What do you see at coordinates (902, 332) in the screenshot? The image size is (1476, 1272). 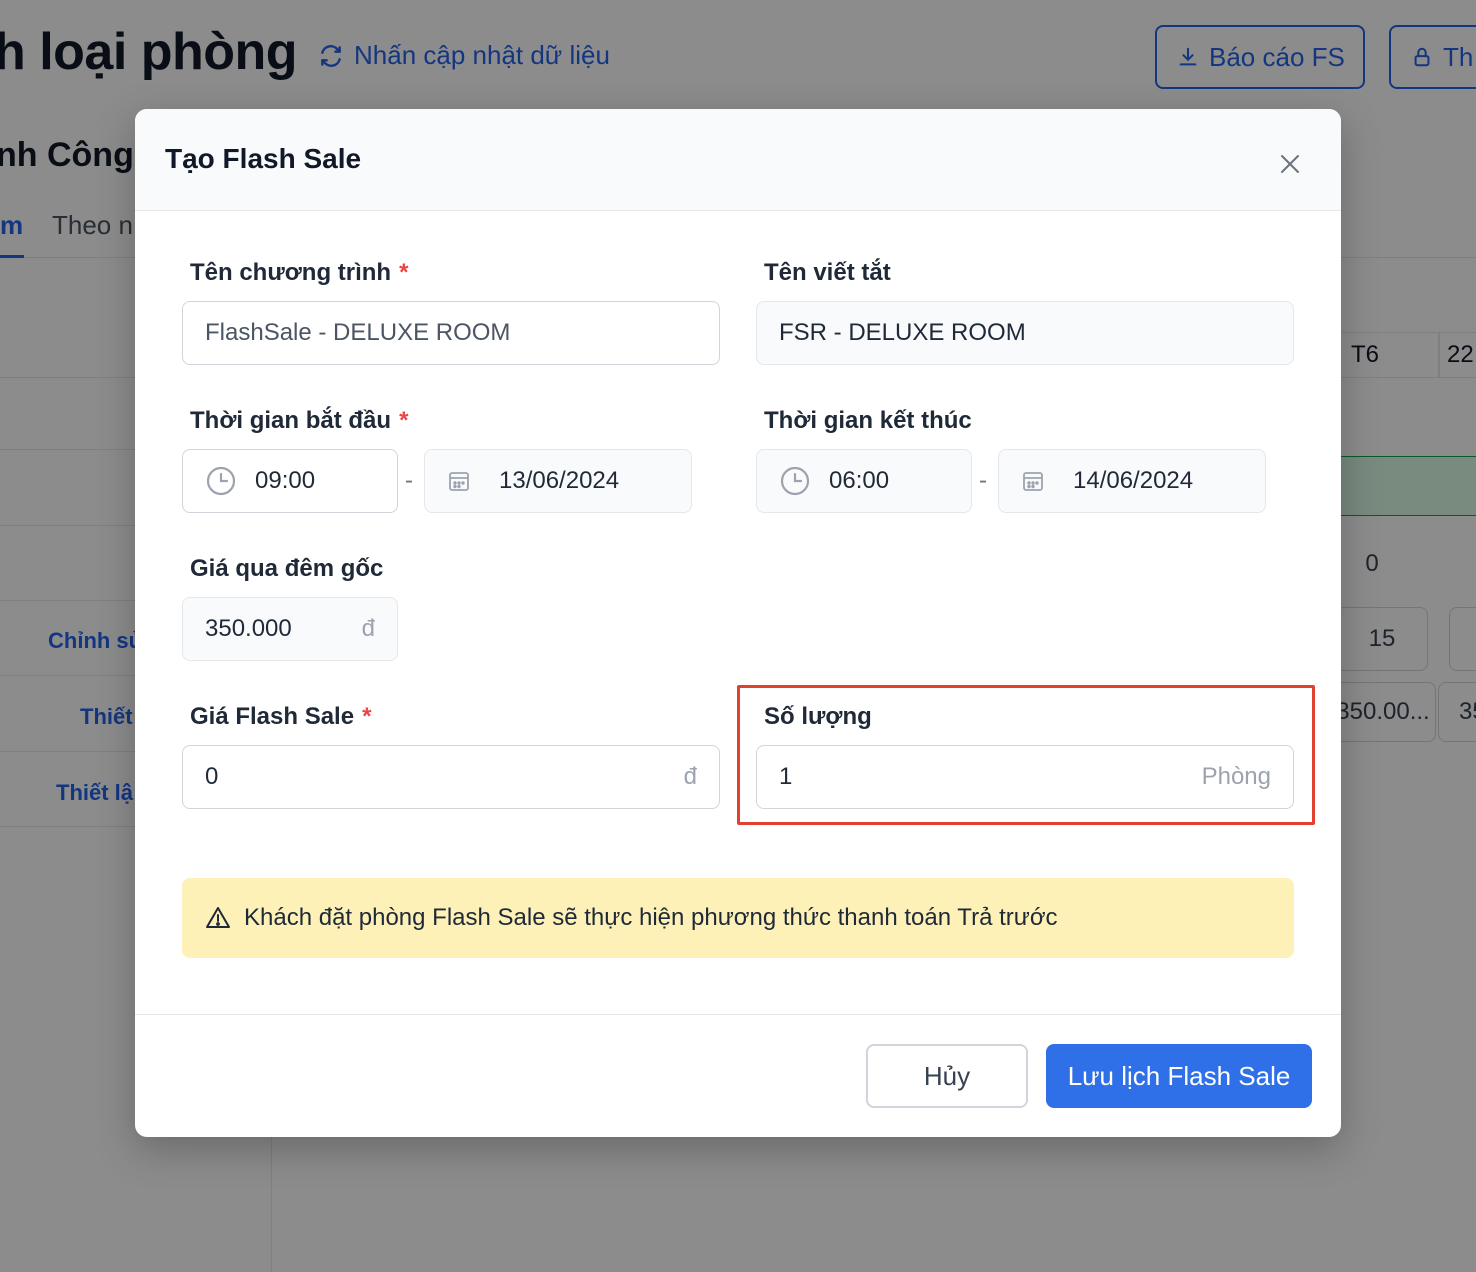 I see `short-name-value: FSR - DELUXE ROOM` at bounding box center [902, 332].